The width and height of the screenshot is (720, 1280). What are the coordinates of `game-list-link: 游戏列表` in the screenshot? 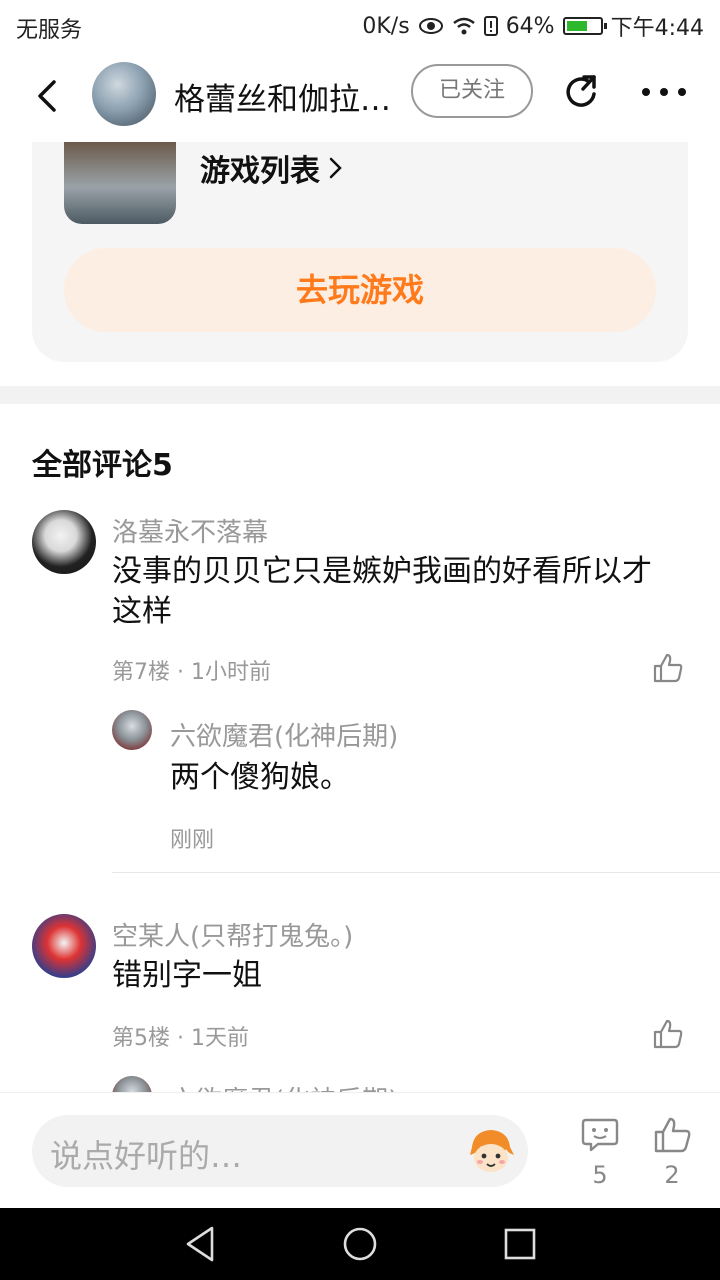 It's located at (272, 168).